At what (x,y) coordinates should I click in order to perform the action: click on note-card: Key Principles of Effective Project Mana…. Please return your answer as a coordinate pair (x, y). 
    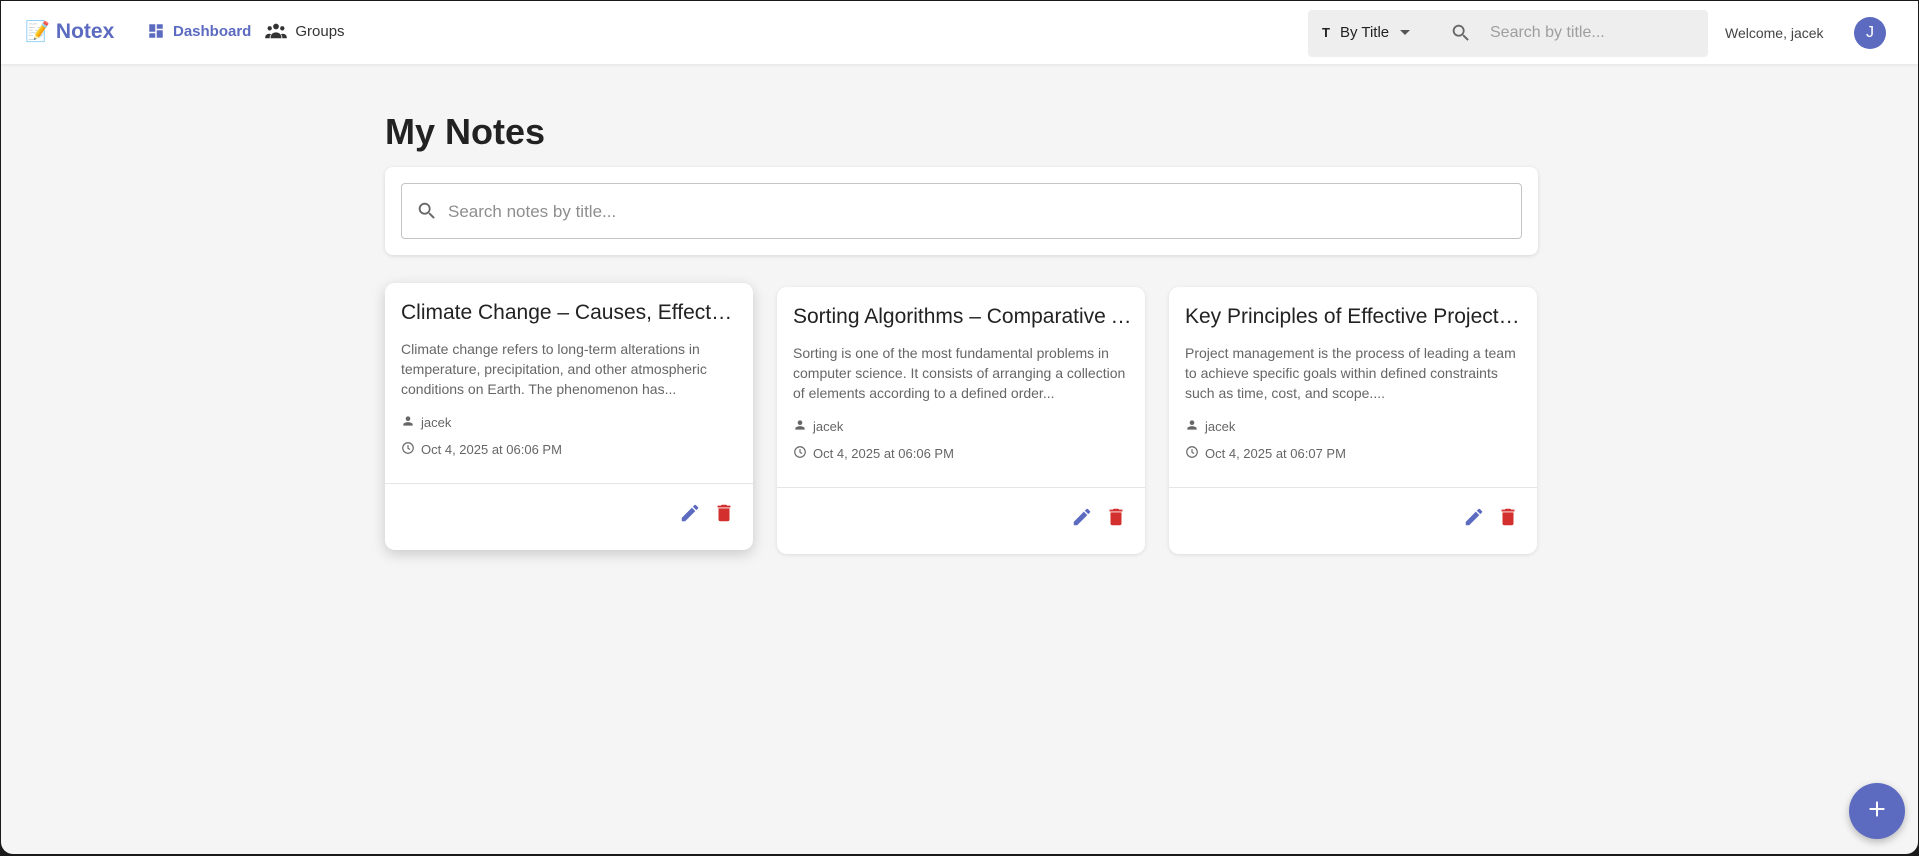
    Looking at the image, I should click on (1353, 420).